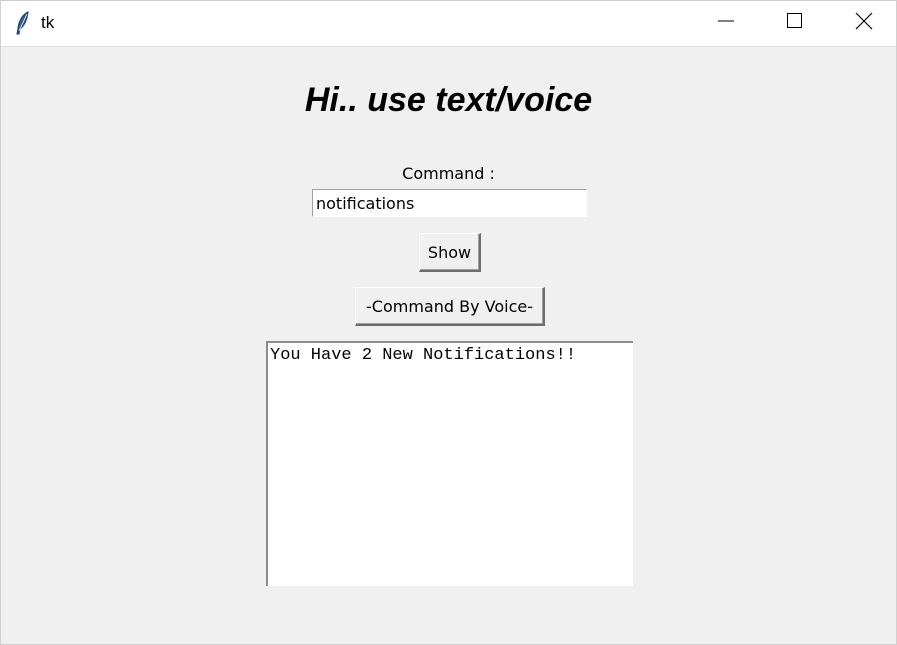 The height and width of the screenshot is (645, 897). I want to click on maximize-button, so click(795, 23).